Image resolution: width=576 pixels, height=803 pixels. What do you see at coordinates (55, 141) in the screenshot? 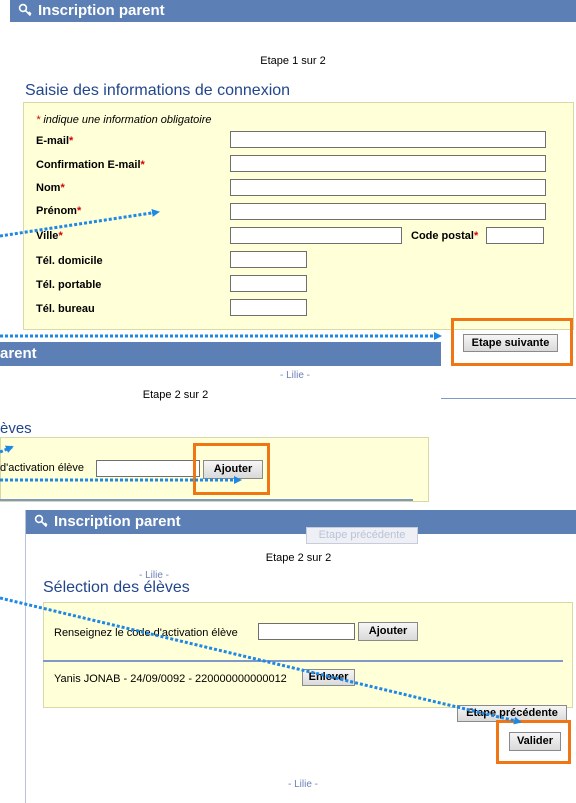
I see `email-label: E-mail*` at bounding box center [55, 141].